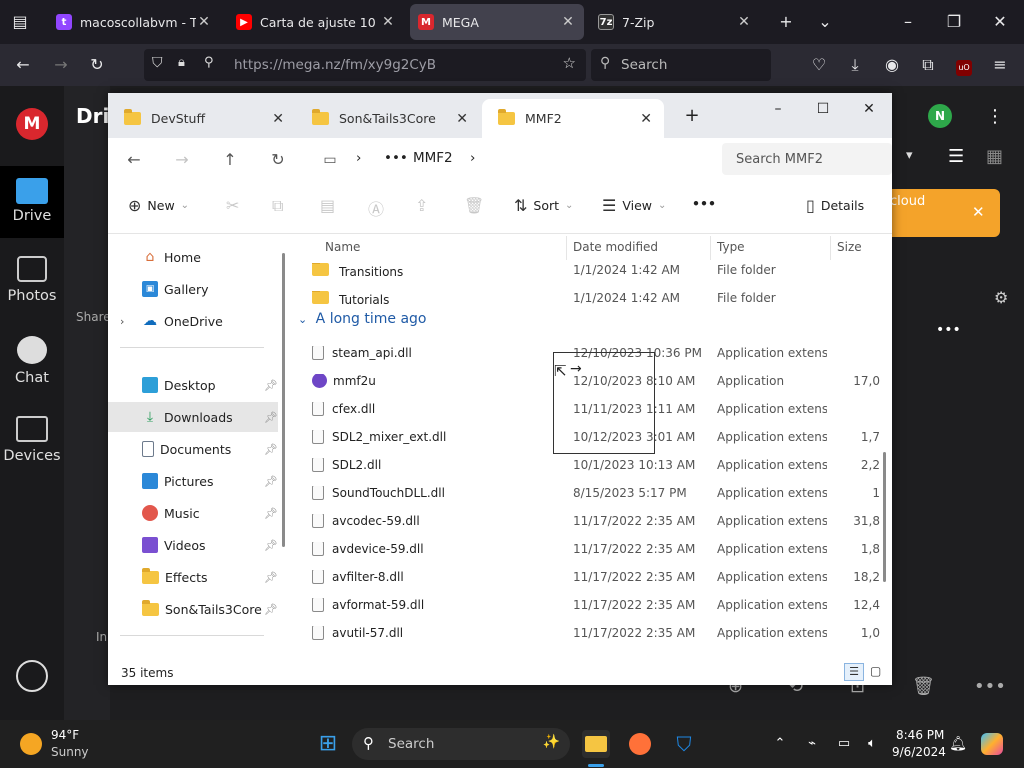  What do you see at coordinates (596, 744) in the screenshot?
I see `file-explorer-taskbar-icon` at bounding box center [596, 744].